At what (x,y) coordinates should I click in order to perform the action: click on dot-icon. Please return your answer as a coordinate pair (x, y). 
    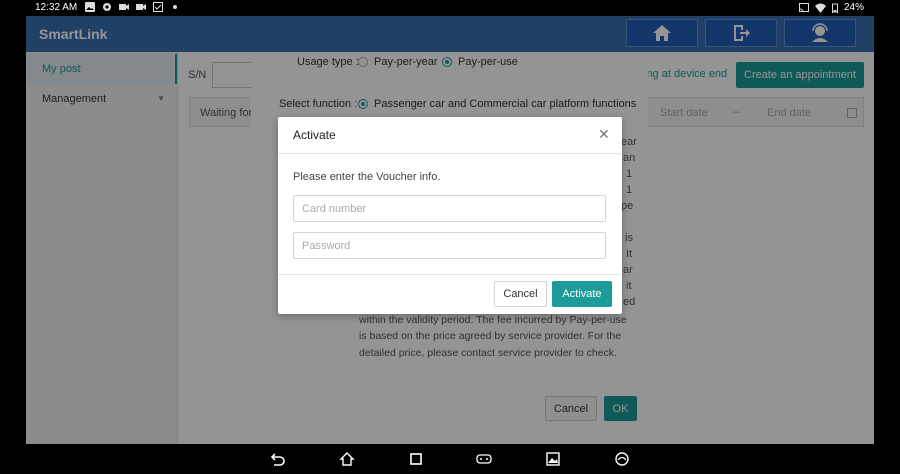
    Looking at the image, I should click on (175, 7).